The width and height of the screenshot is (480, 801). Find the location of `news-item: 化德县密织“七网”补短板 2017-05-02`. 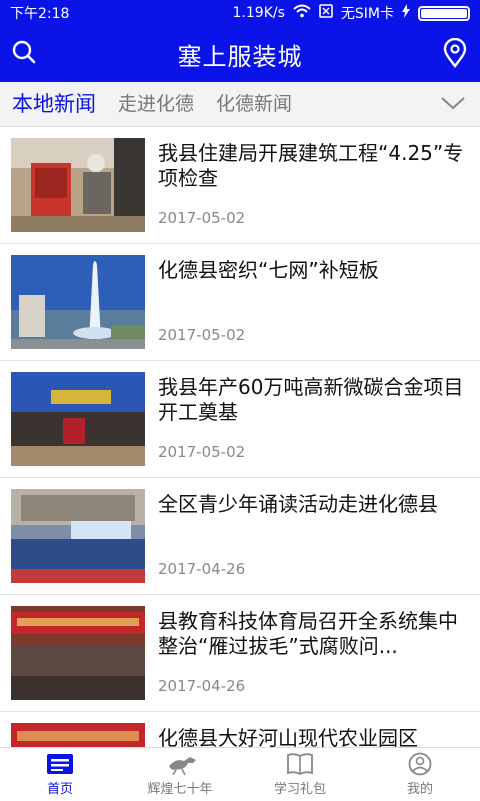

news-item: 化德县密织“七网”补短板 2017-05-02 is located at coordinates (240, 302).